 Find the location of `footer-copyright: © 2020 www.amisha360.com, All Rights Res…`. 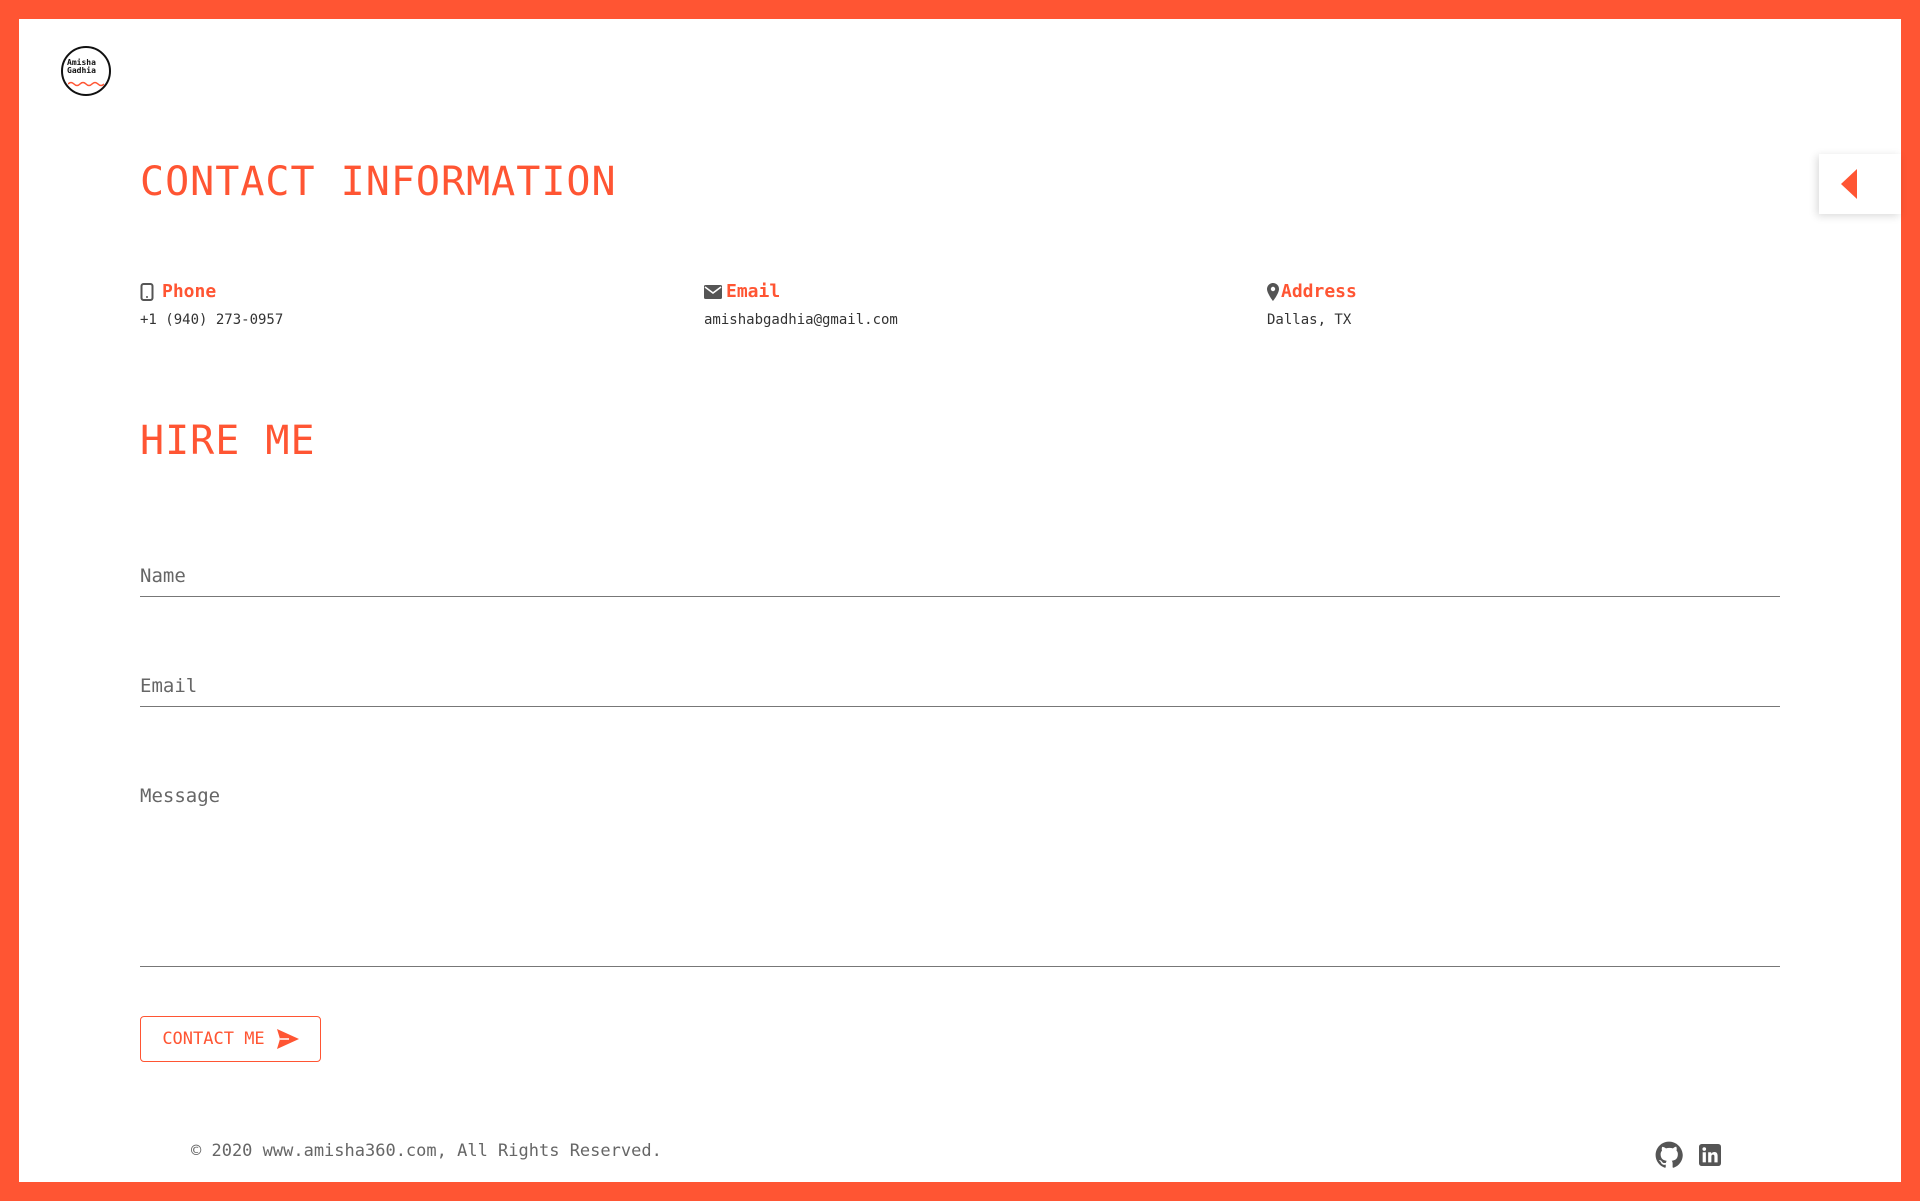

footer-copyright: © 2020 www.amisha360.com, All Rights Res… is located at coordinates (426, 1151).